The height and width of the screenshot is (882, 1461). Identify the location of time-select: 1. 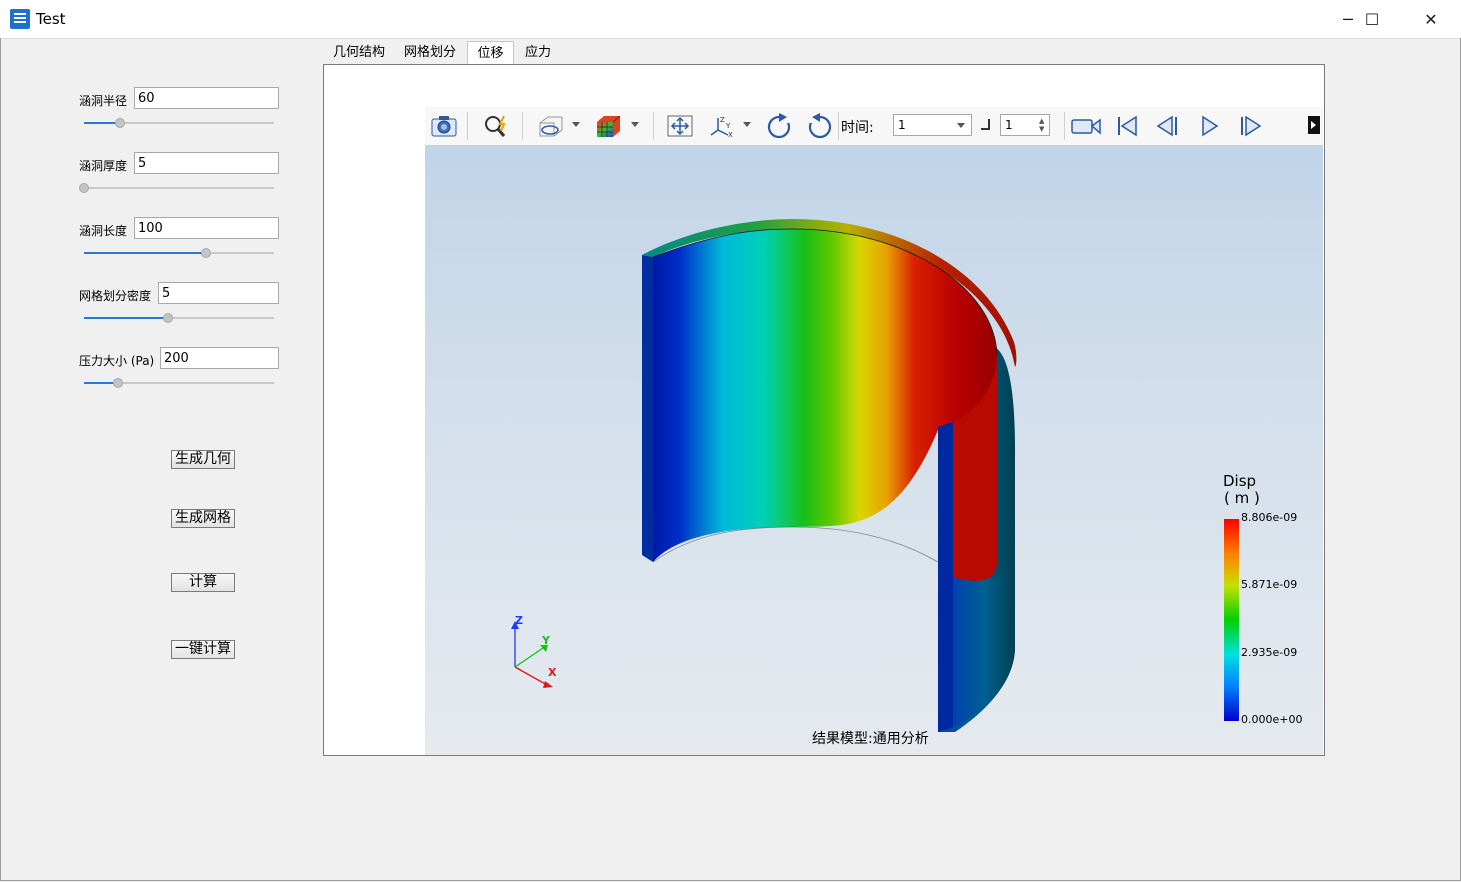
(932, 125).